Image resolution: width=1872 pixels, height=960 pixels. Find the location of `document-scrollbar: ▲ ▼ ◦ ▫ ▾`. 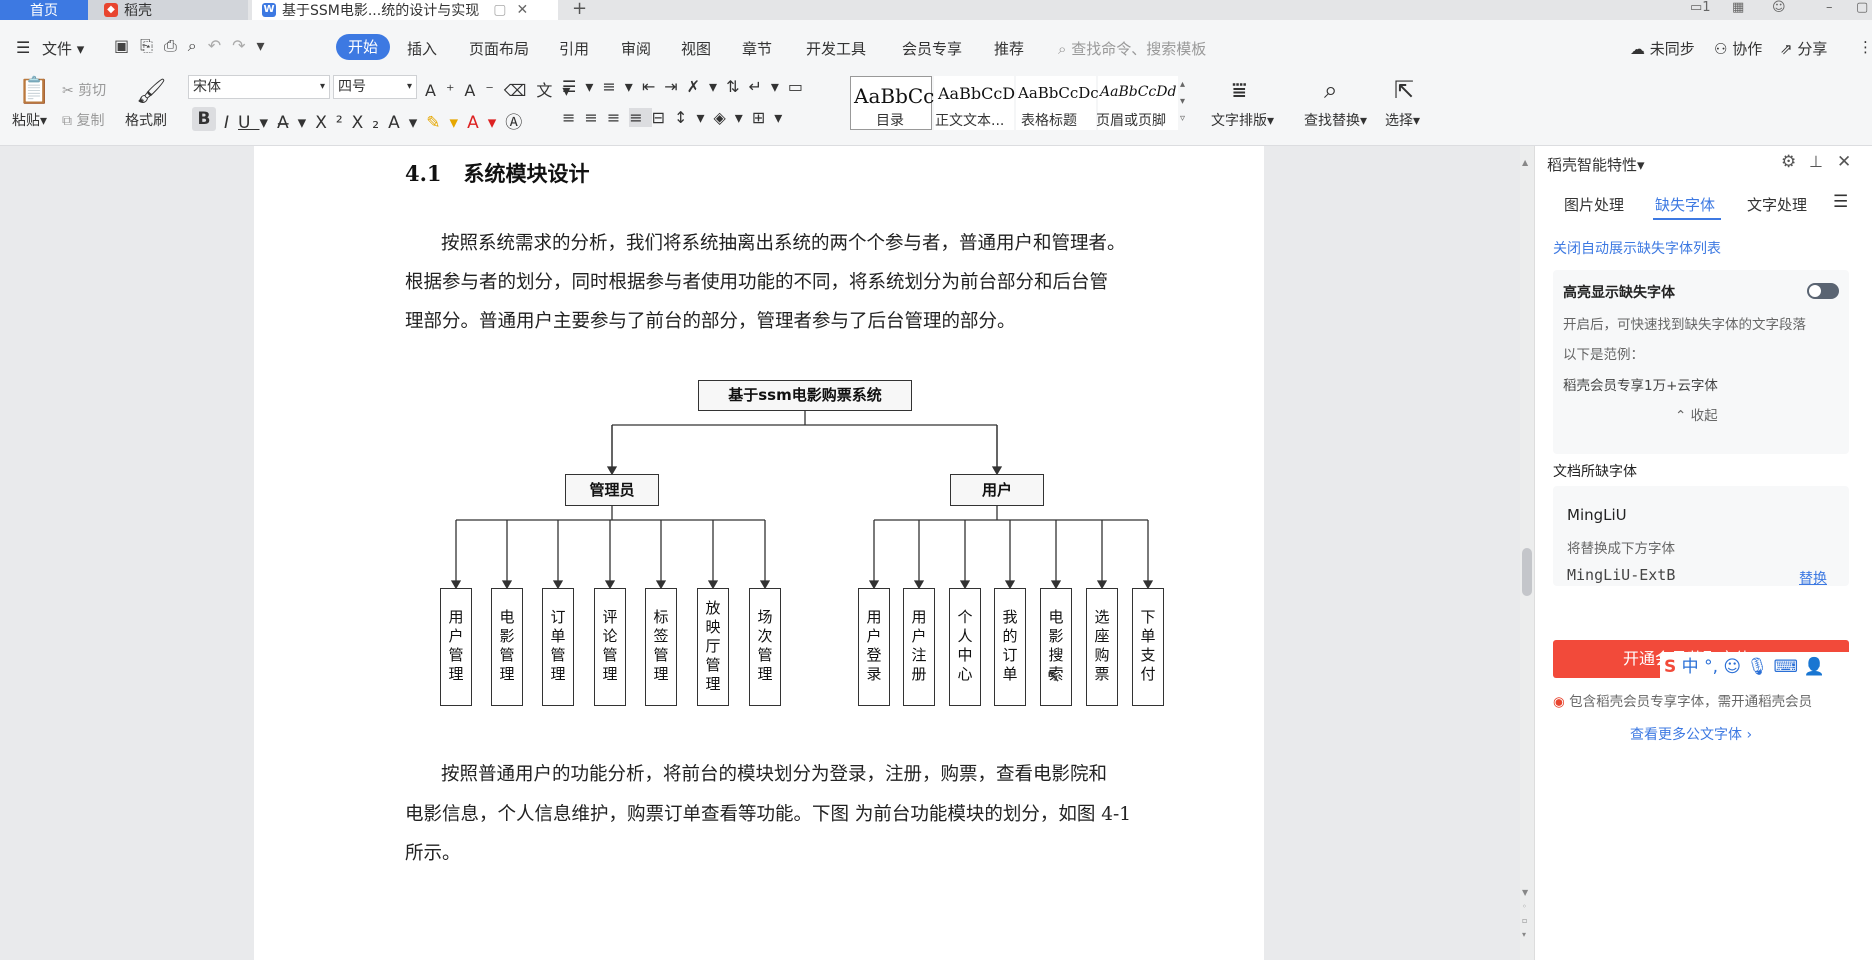

document-scrollbar: ▲ ▼ ◦ ▫ ▾ is located at coordinates (1527, 553).